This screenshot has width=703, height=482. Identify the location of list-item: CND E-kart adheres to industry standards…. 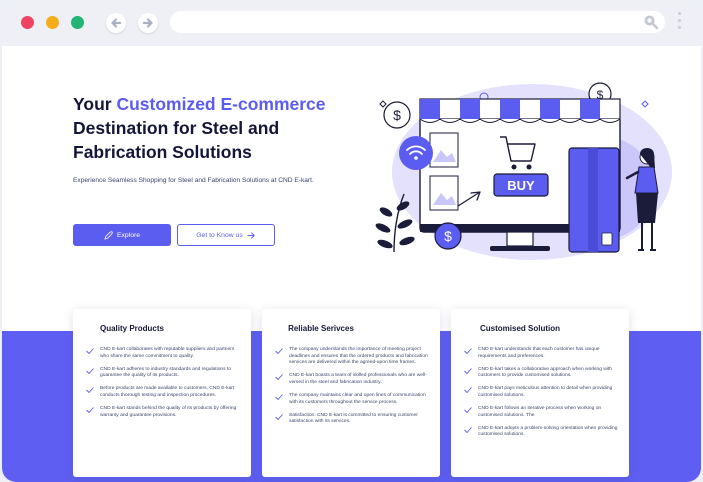
(163, 373).